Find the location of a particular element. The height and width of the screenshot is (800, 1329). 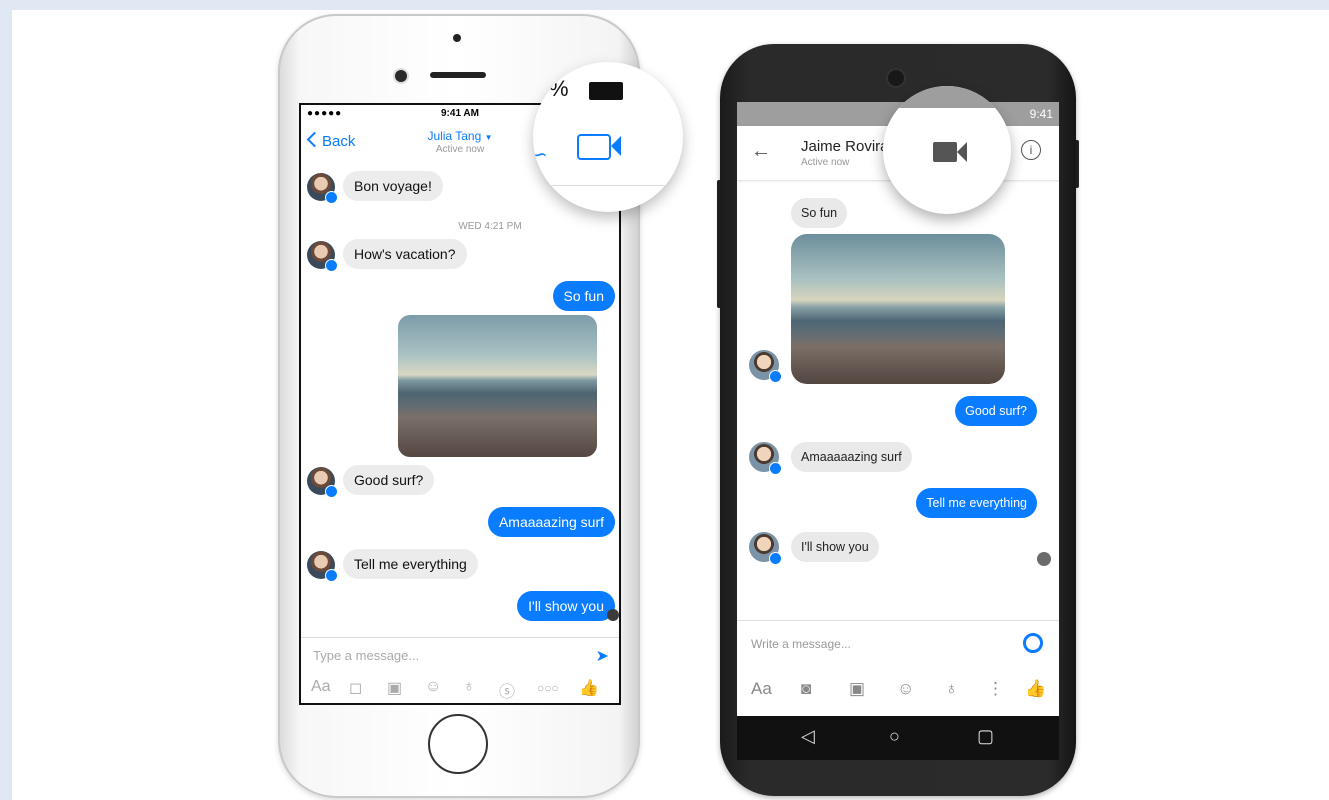

iphone-camera-dot is located at coordinates (457, 38).